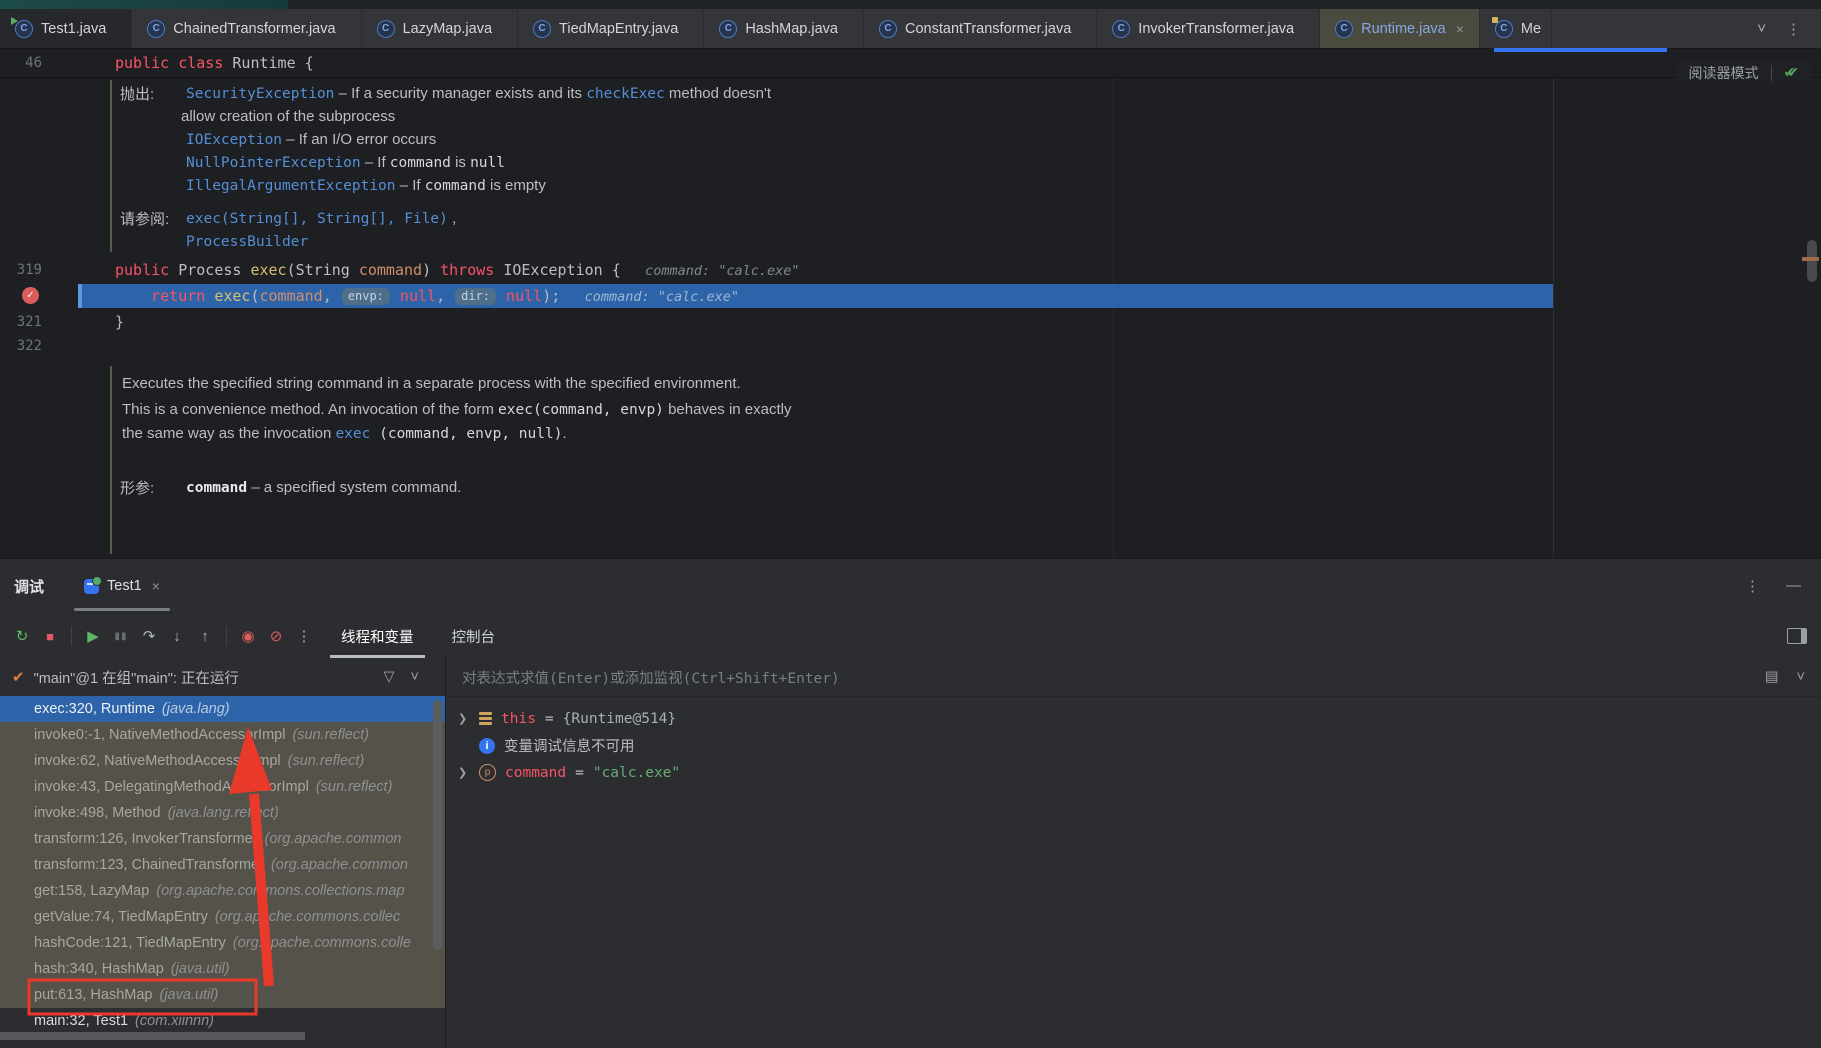  Describe the element at coordinates (122, 586) in the screenshot. I see `debug-session-tab: Test1 ×` at that location.